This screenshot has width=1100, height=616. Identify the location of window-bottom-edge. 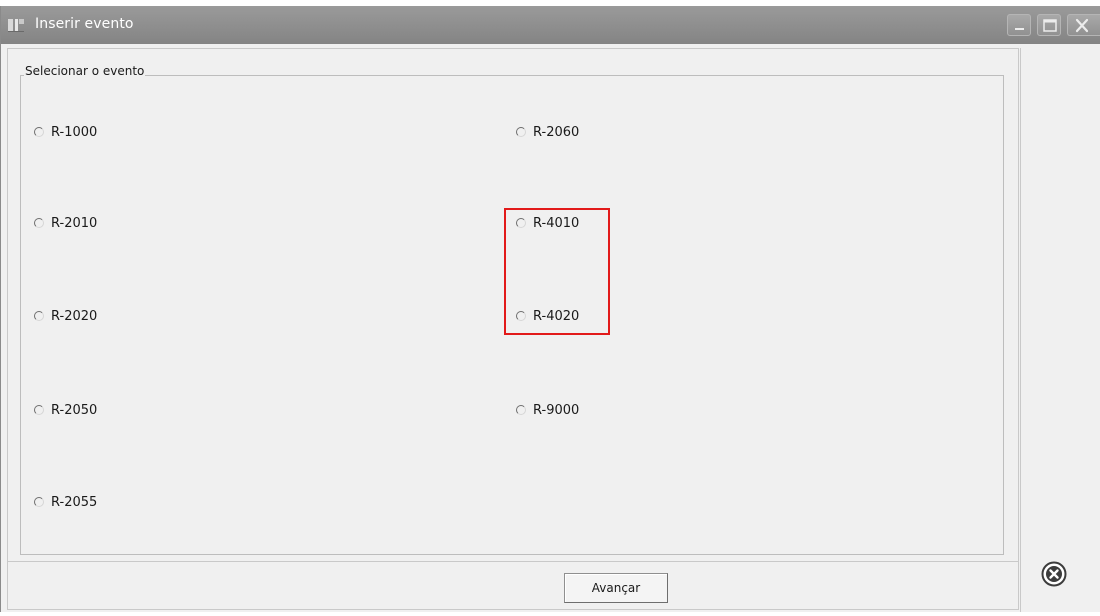
(550, 614).